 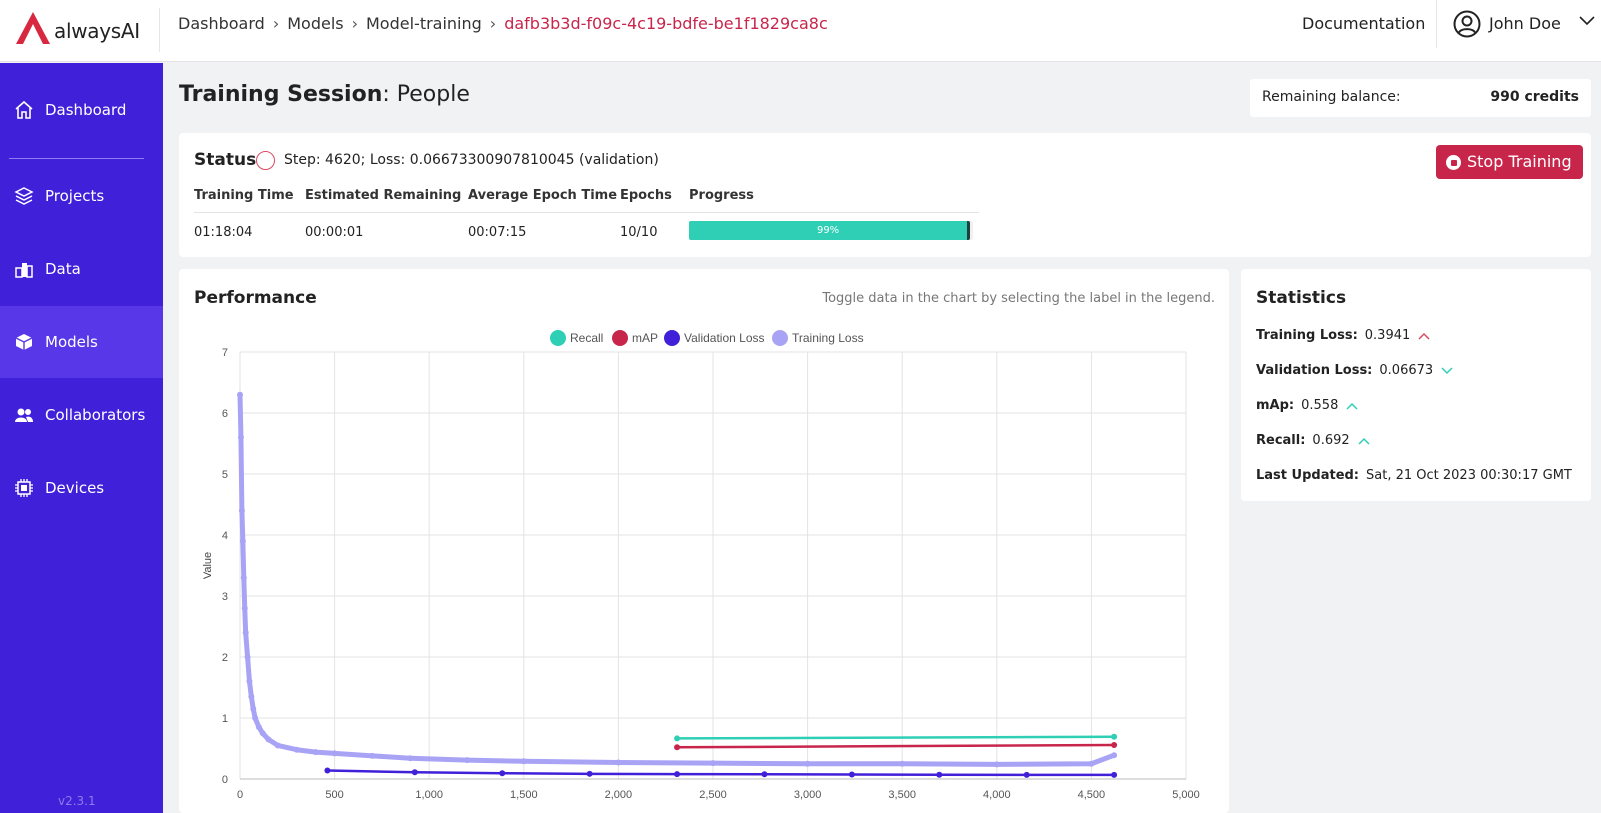 What do you see at coordinates (1331, 440) in the screenshot?
I see `stat-value: 0.692` at bounding box center [1331, 440].